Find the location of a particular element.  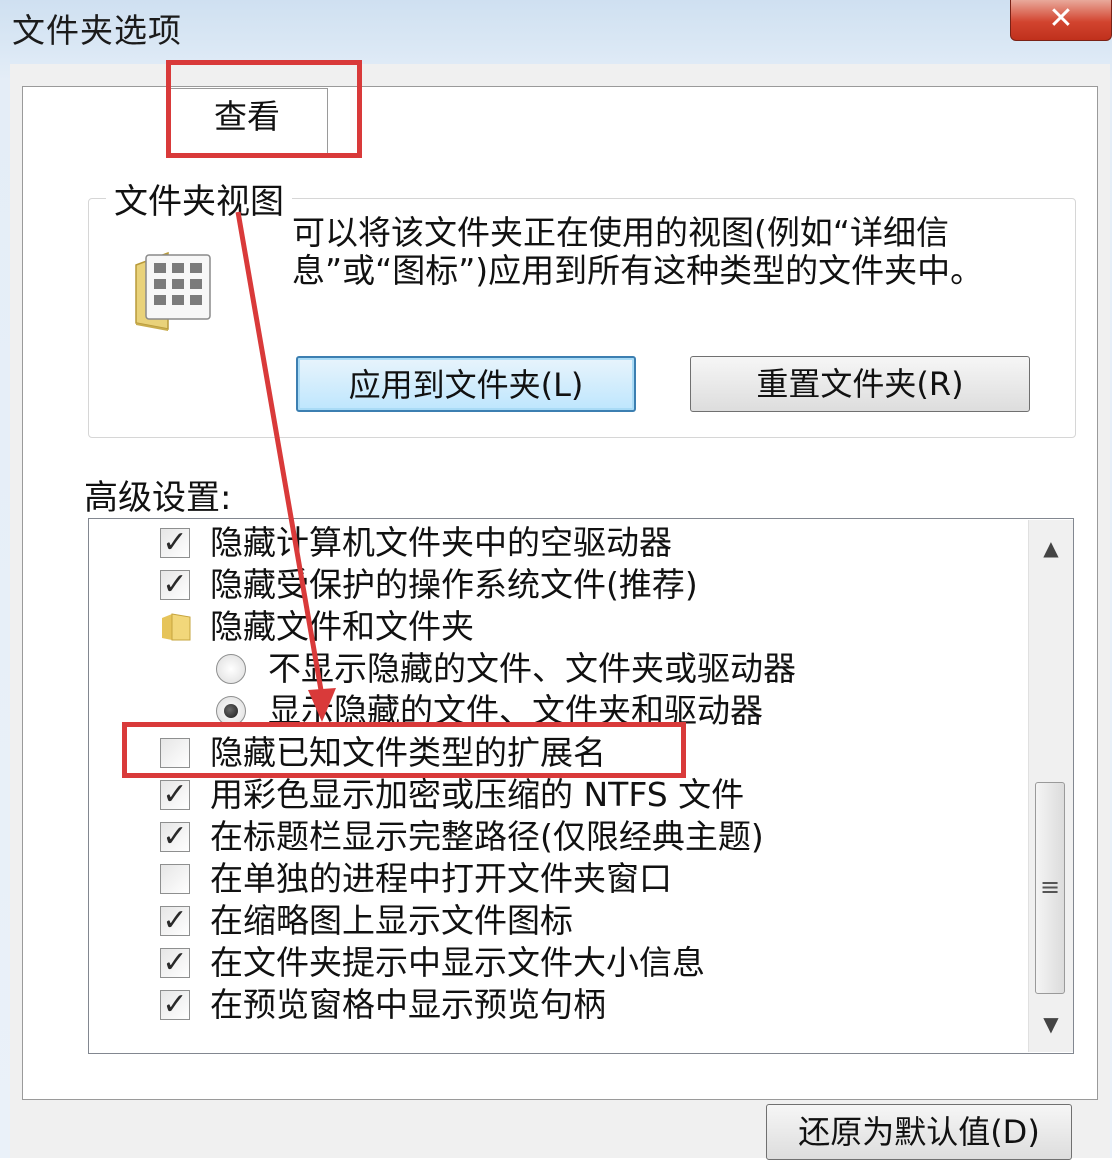

title-bar: 文件夹选项 ✕ is located at coordinates (556, 30).